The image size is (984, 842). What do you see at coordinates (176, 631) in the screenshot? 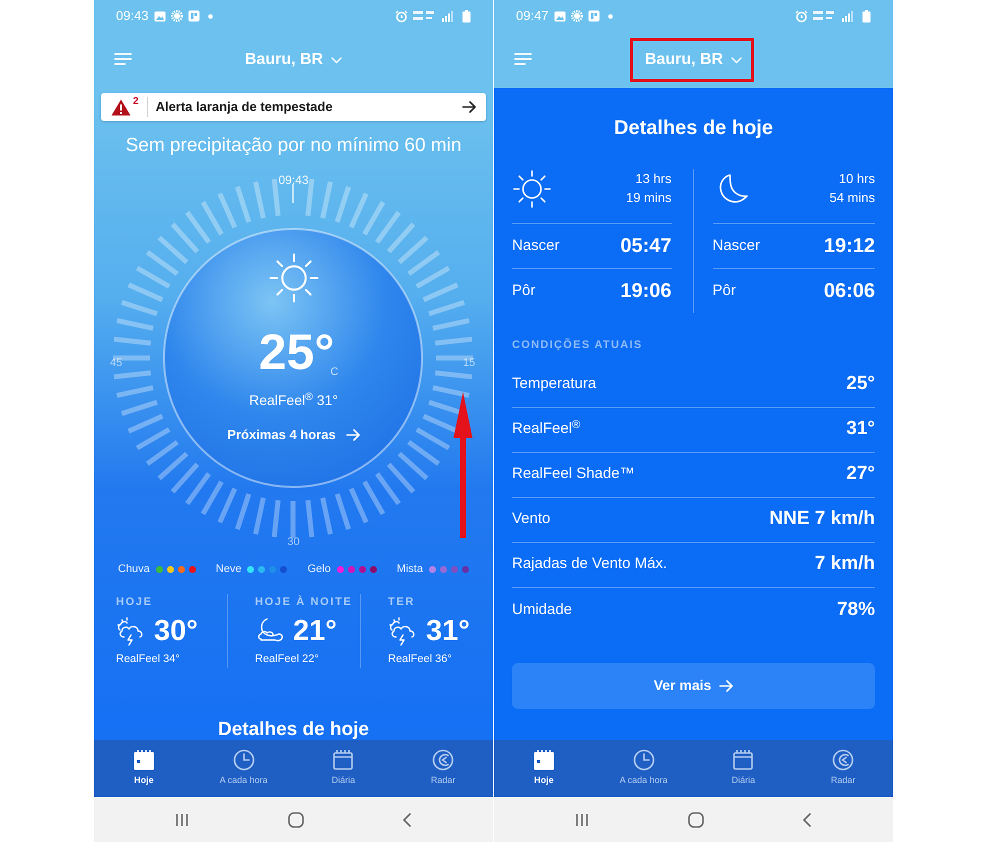
I see `forecast-temperature: 30°` at bounding box center [176, 631].